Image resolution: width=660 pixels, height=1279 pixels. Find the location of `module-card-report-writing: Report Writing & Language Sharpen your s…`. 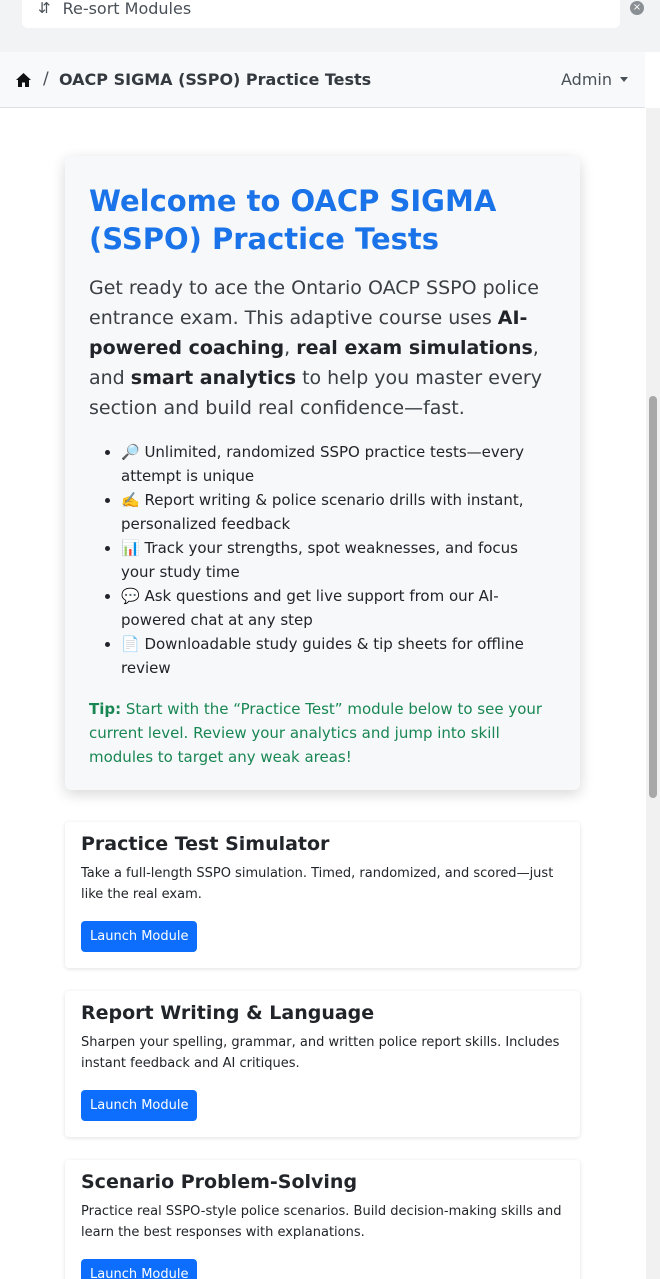

module-card-report-writing: Report Writing & Language Sharpen your s… is located at coordinates (322, 1064).